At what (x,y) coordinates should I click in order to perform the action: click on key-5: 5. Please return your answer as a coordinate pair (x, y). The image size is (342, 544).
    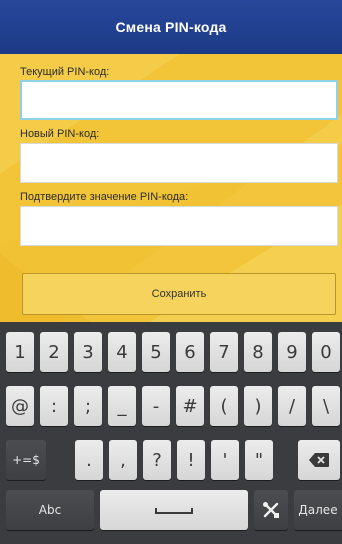
    Looking at the image, I should click on (156, 352).